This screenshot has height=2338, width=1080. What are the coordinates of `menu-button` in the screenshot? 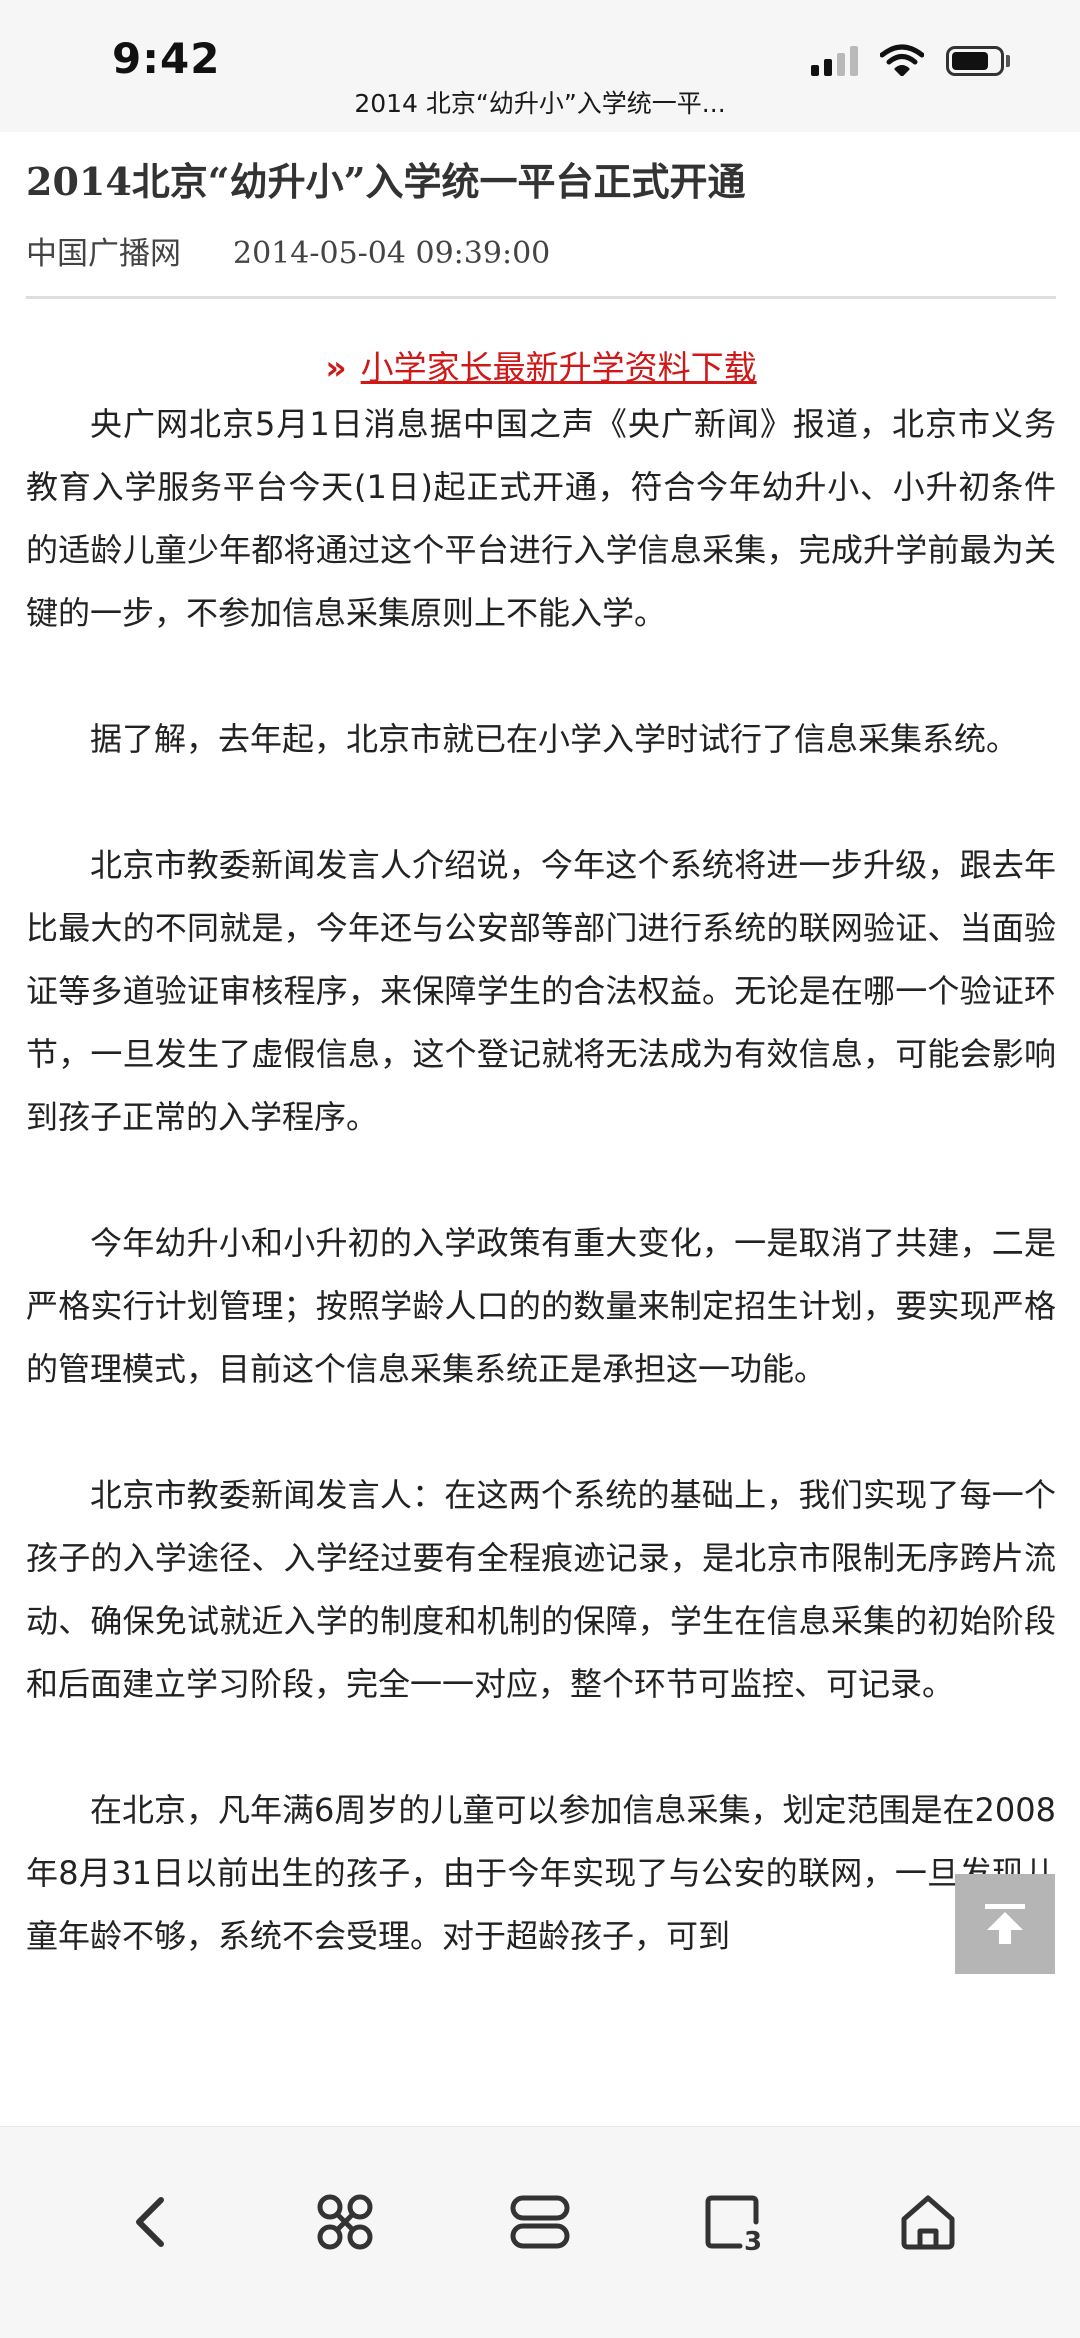 It's located at (345, 2222).